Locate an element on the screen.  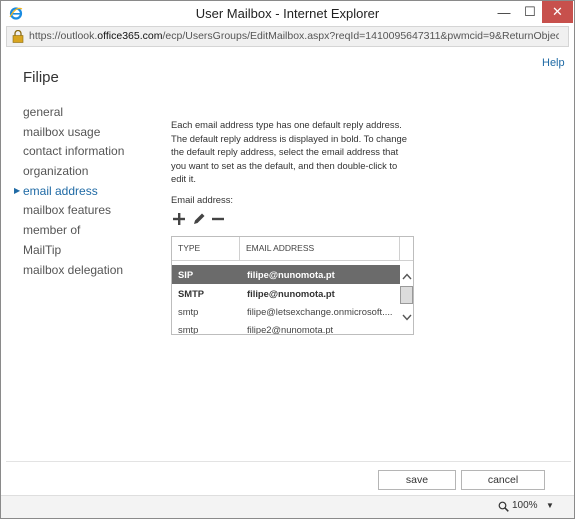
footer-divider is located at coordinates (288, 461).